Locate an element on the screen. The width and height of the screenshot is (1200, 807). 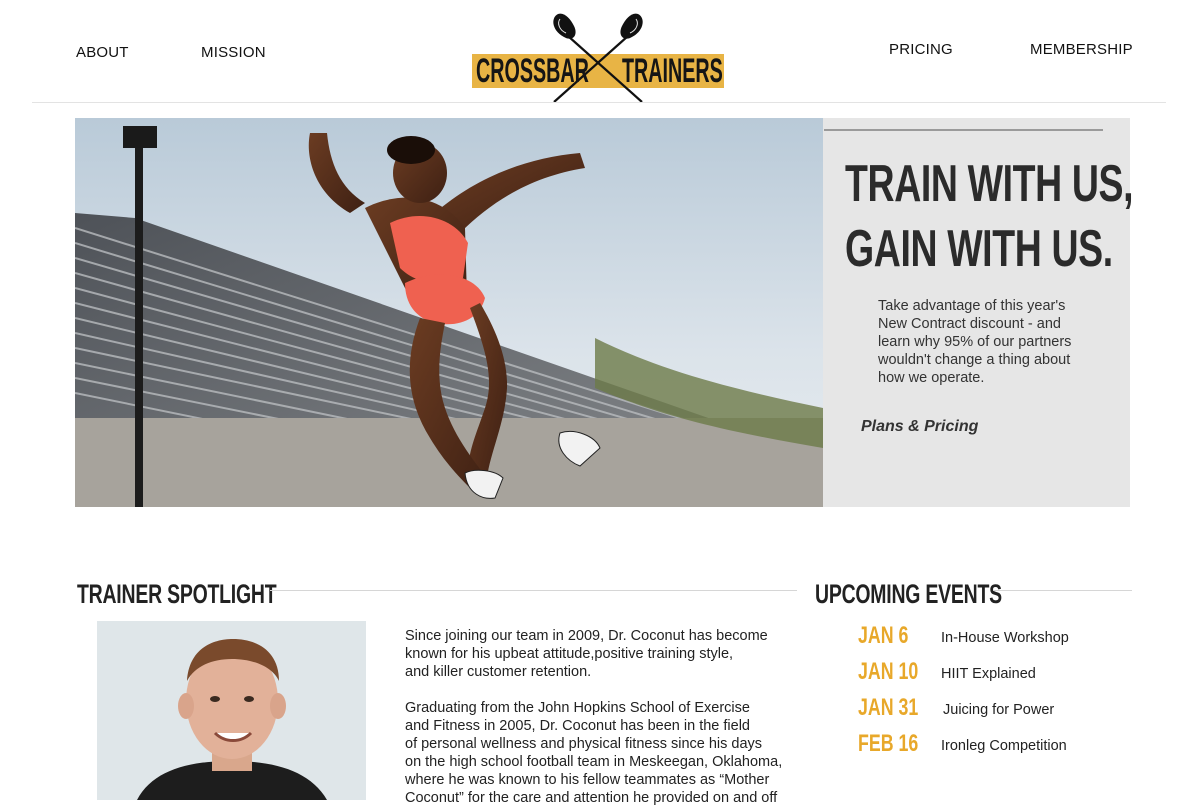
hero-body-line: how we operate. is located at coordinates (931, 378).